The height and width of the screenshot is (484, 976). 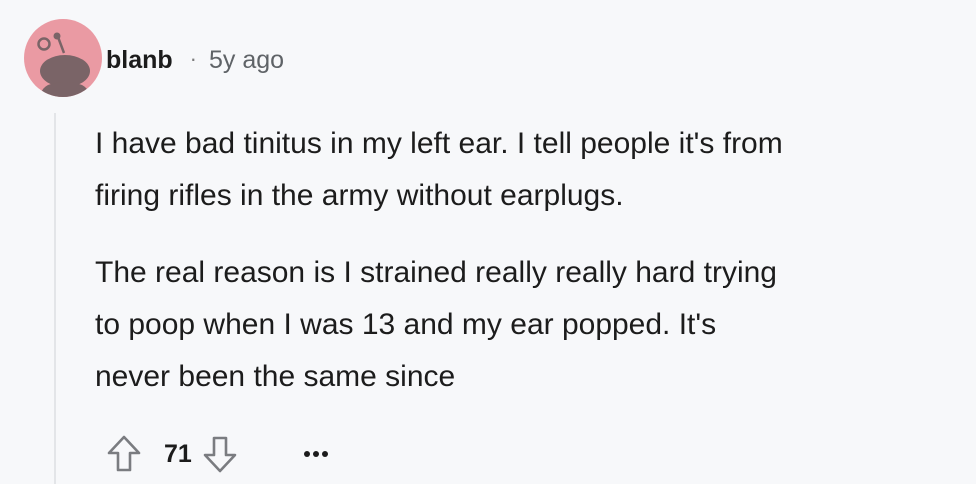 I want to click on user-avatar, so click(x=63, y=58).